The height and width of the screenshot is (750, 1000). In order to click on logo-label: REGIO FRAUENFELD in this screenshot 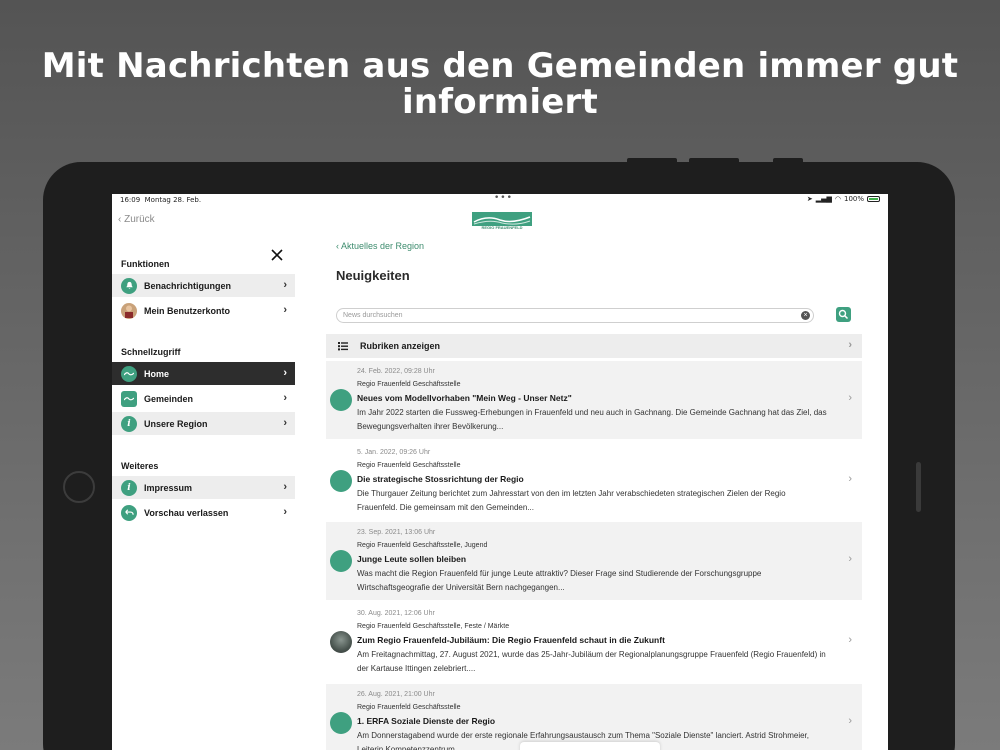, I will do `click(502, 227)`.